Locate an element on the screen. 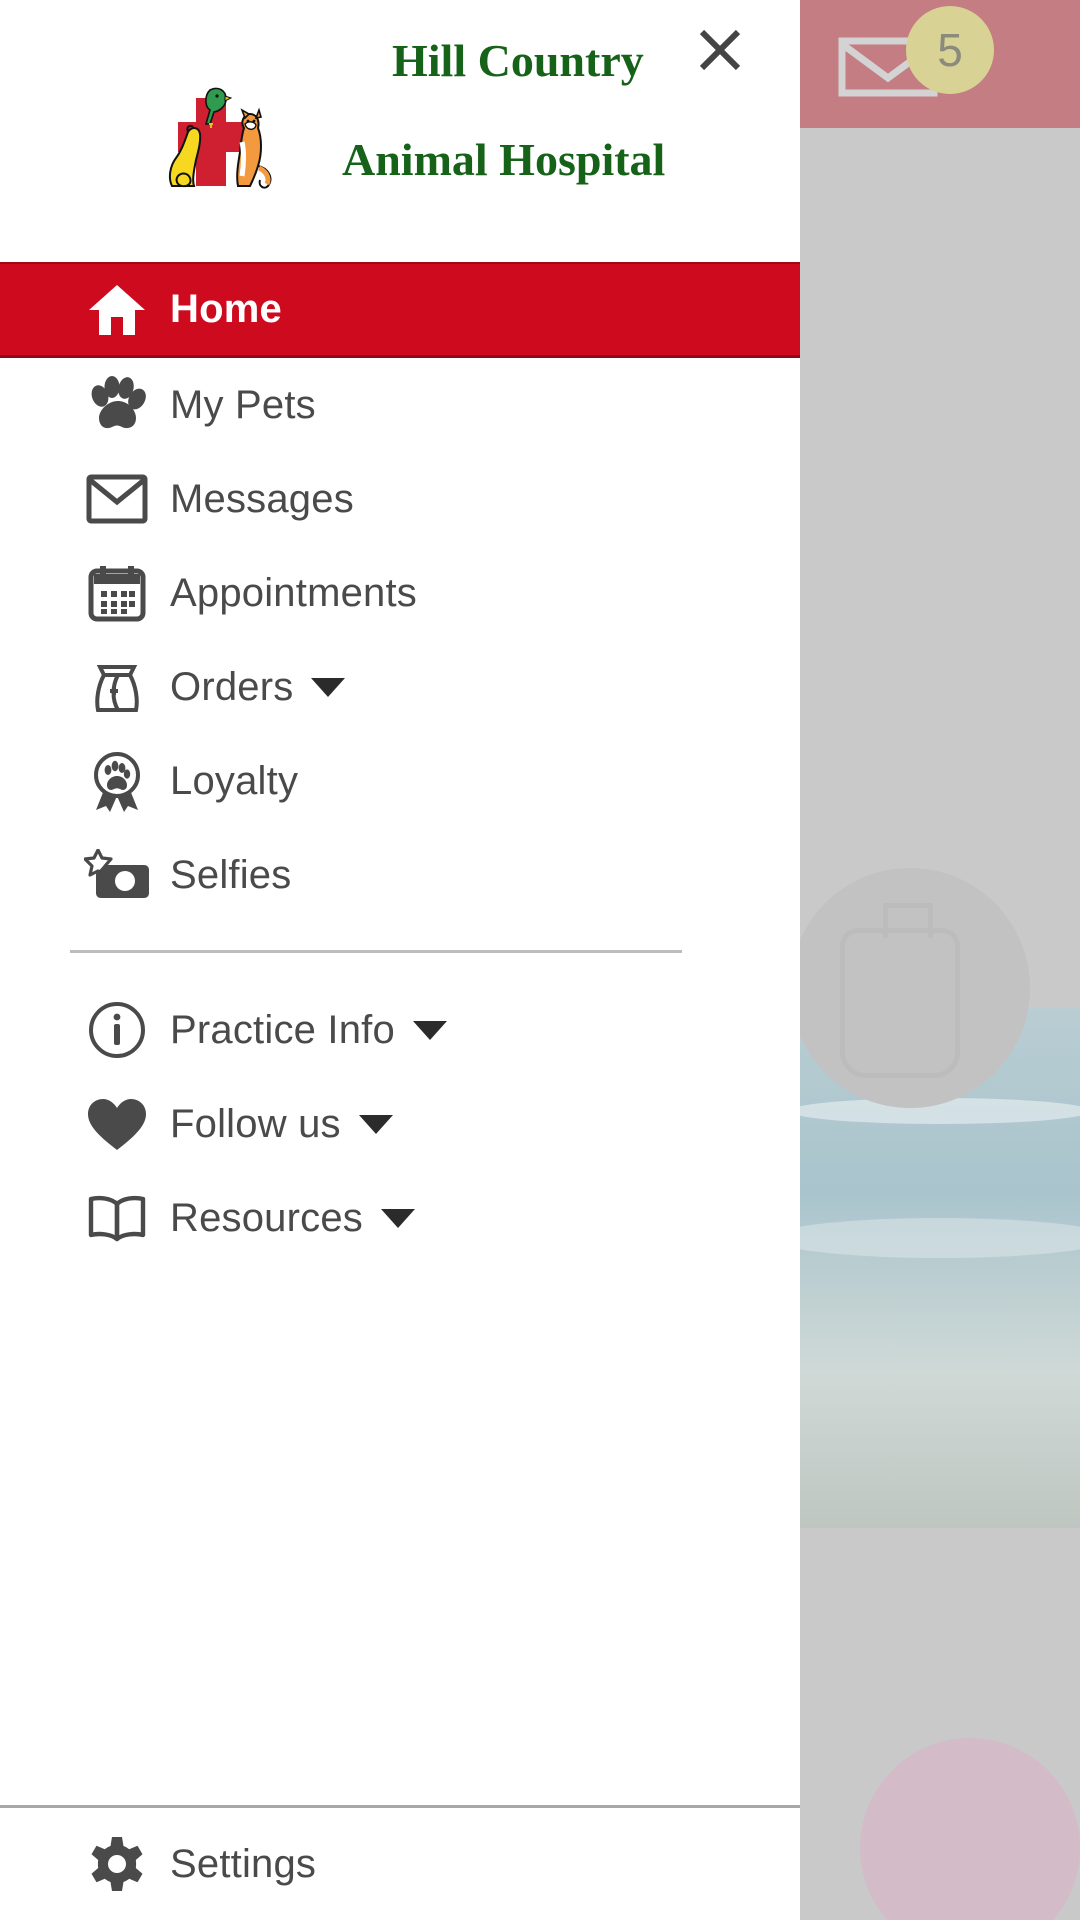 This screenshot has height=1920, width=1080. menu-item-label: Orders is located at coordinates (232, 686).